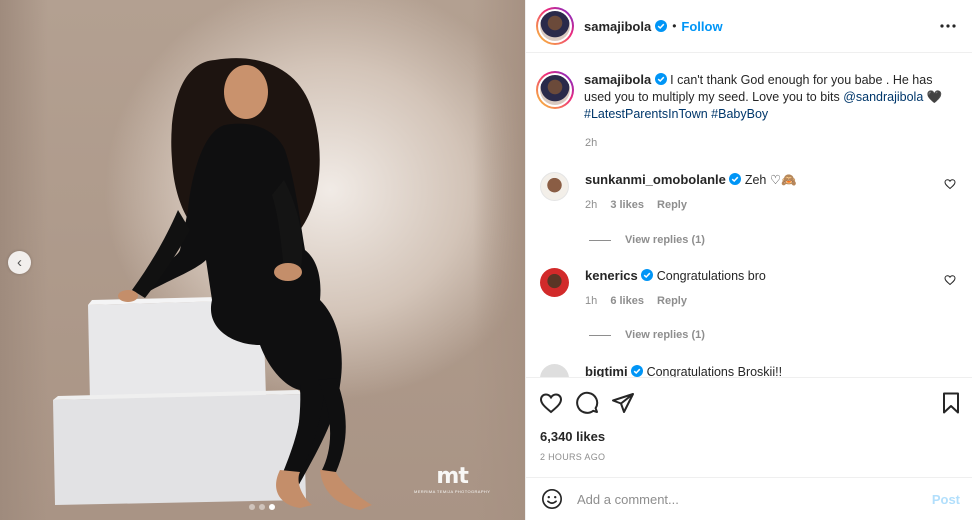 The image size is (972, 520). I want to click on caption-hashtags: #LatestParentsInTown #BabyBoy, so click(676, 114).